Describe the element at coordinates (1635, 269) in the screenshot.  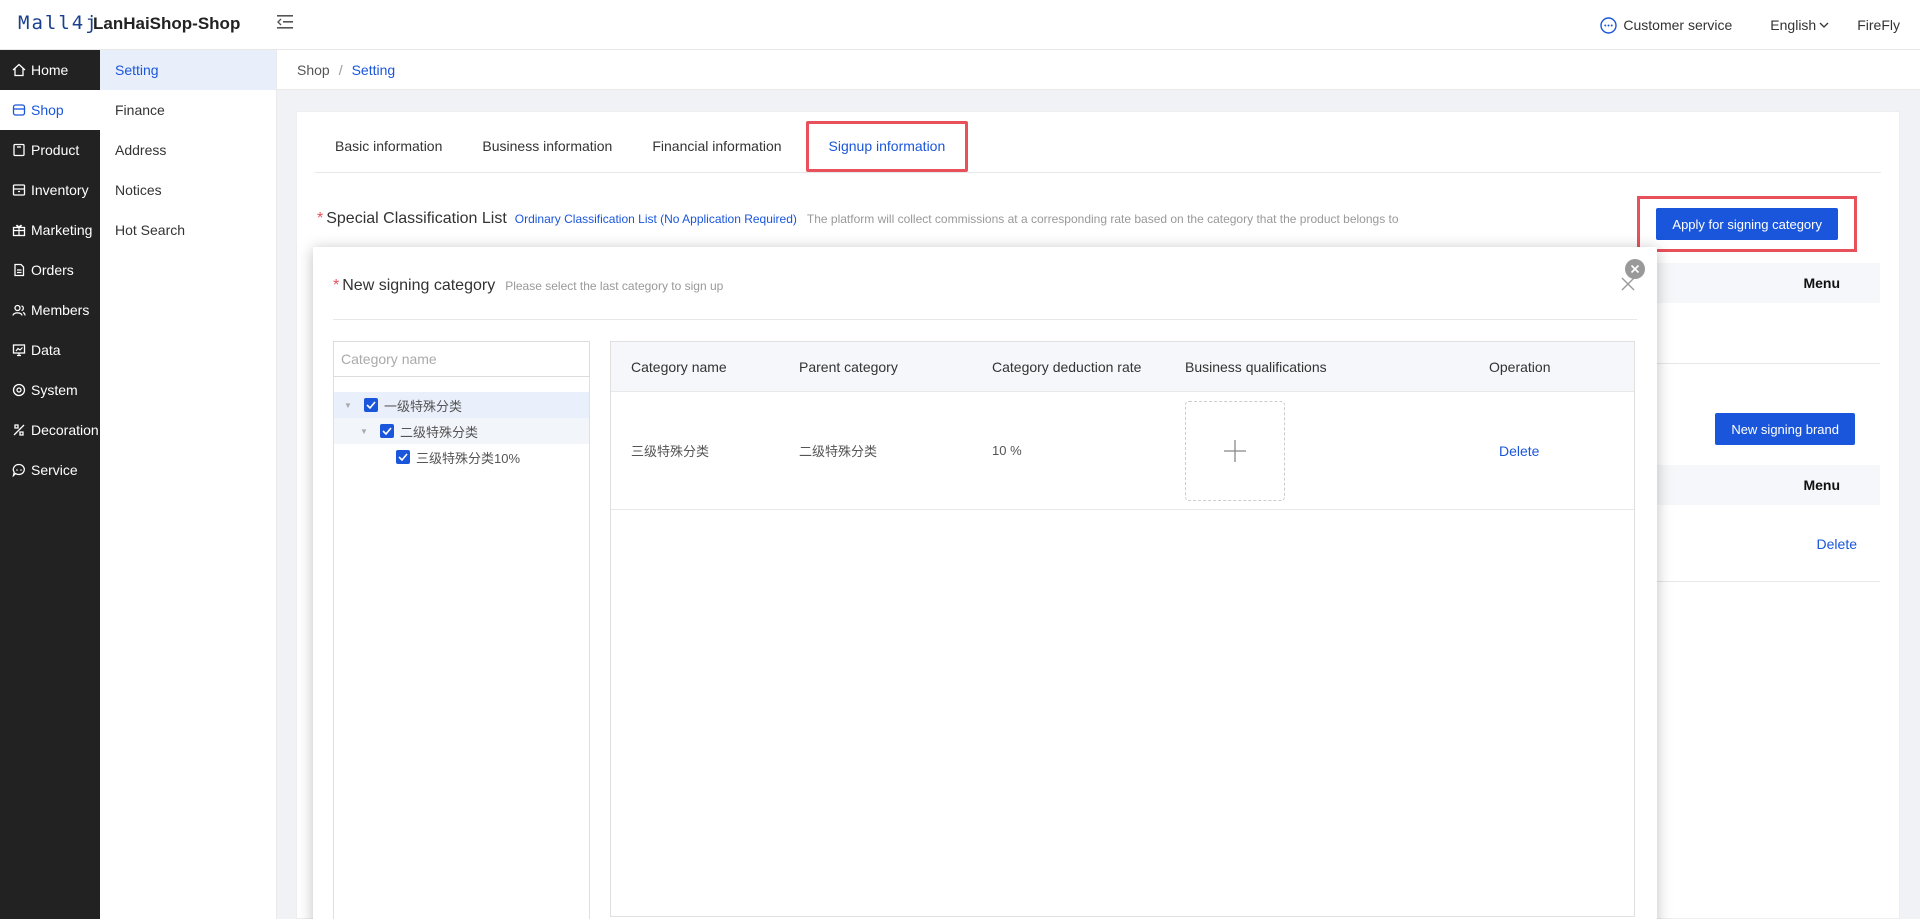
I see `close-circle-icon` at that location.